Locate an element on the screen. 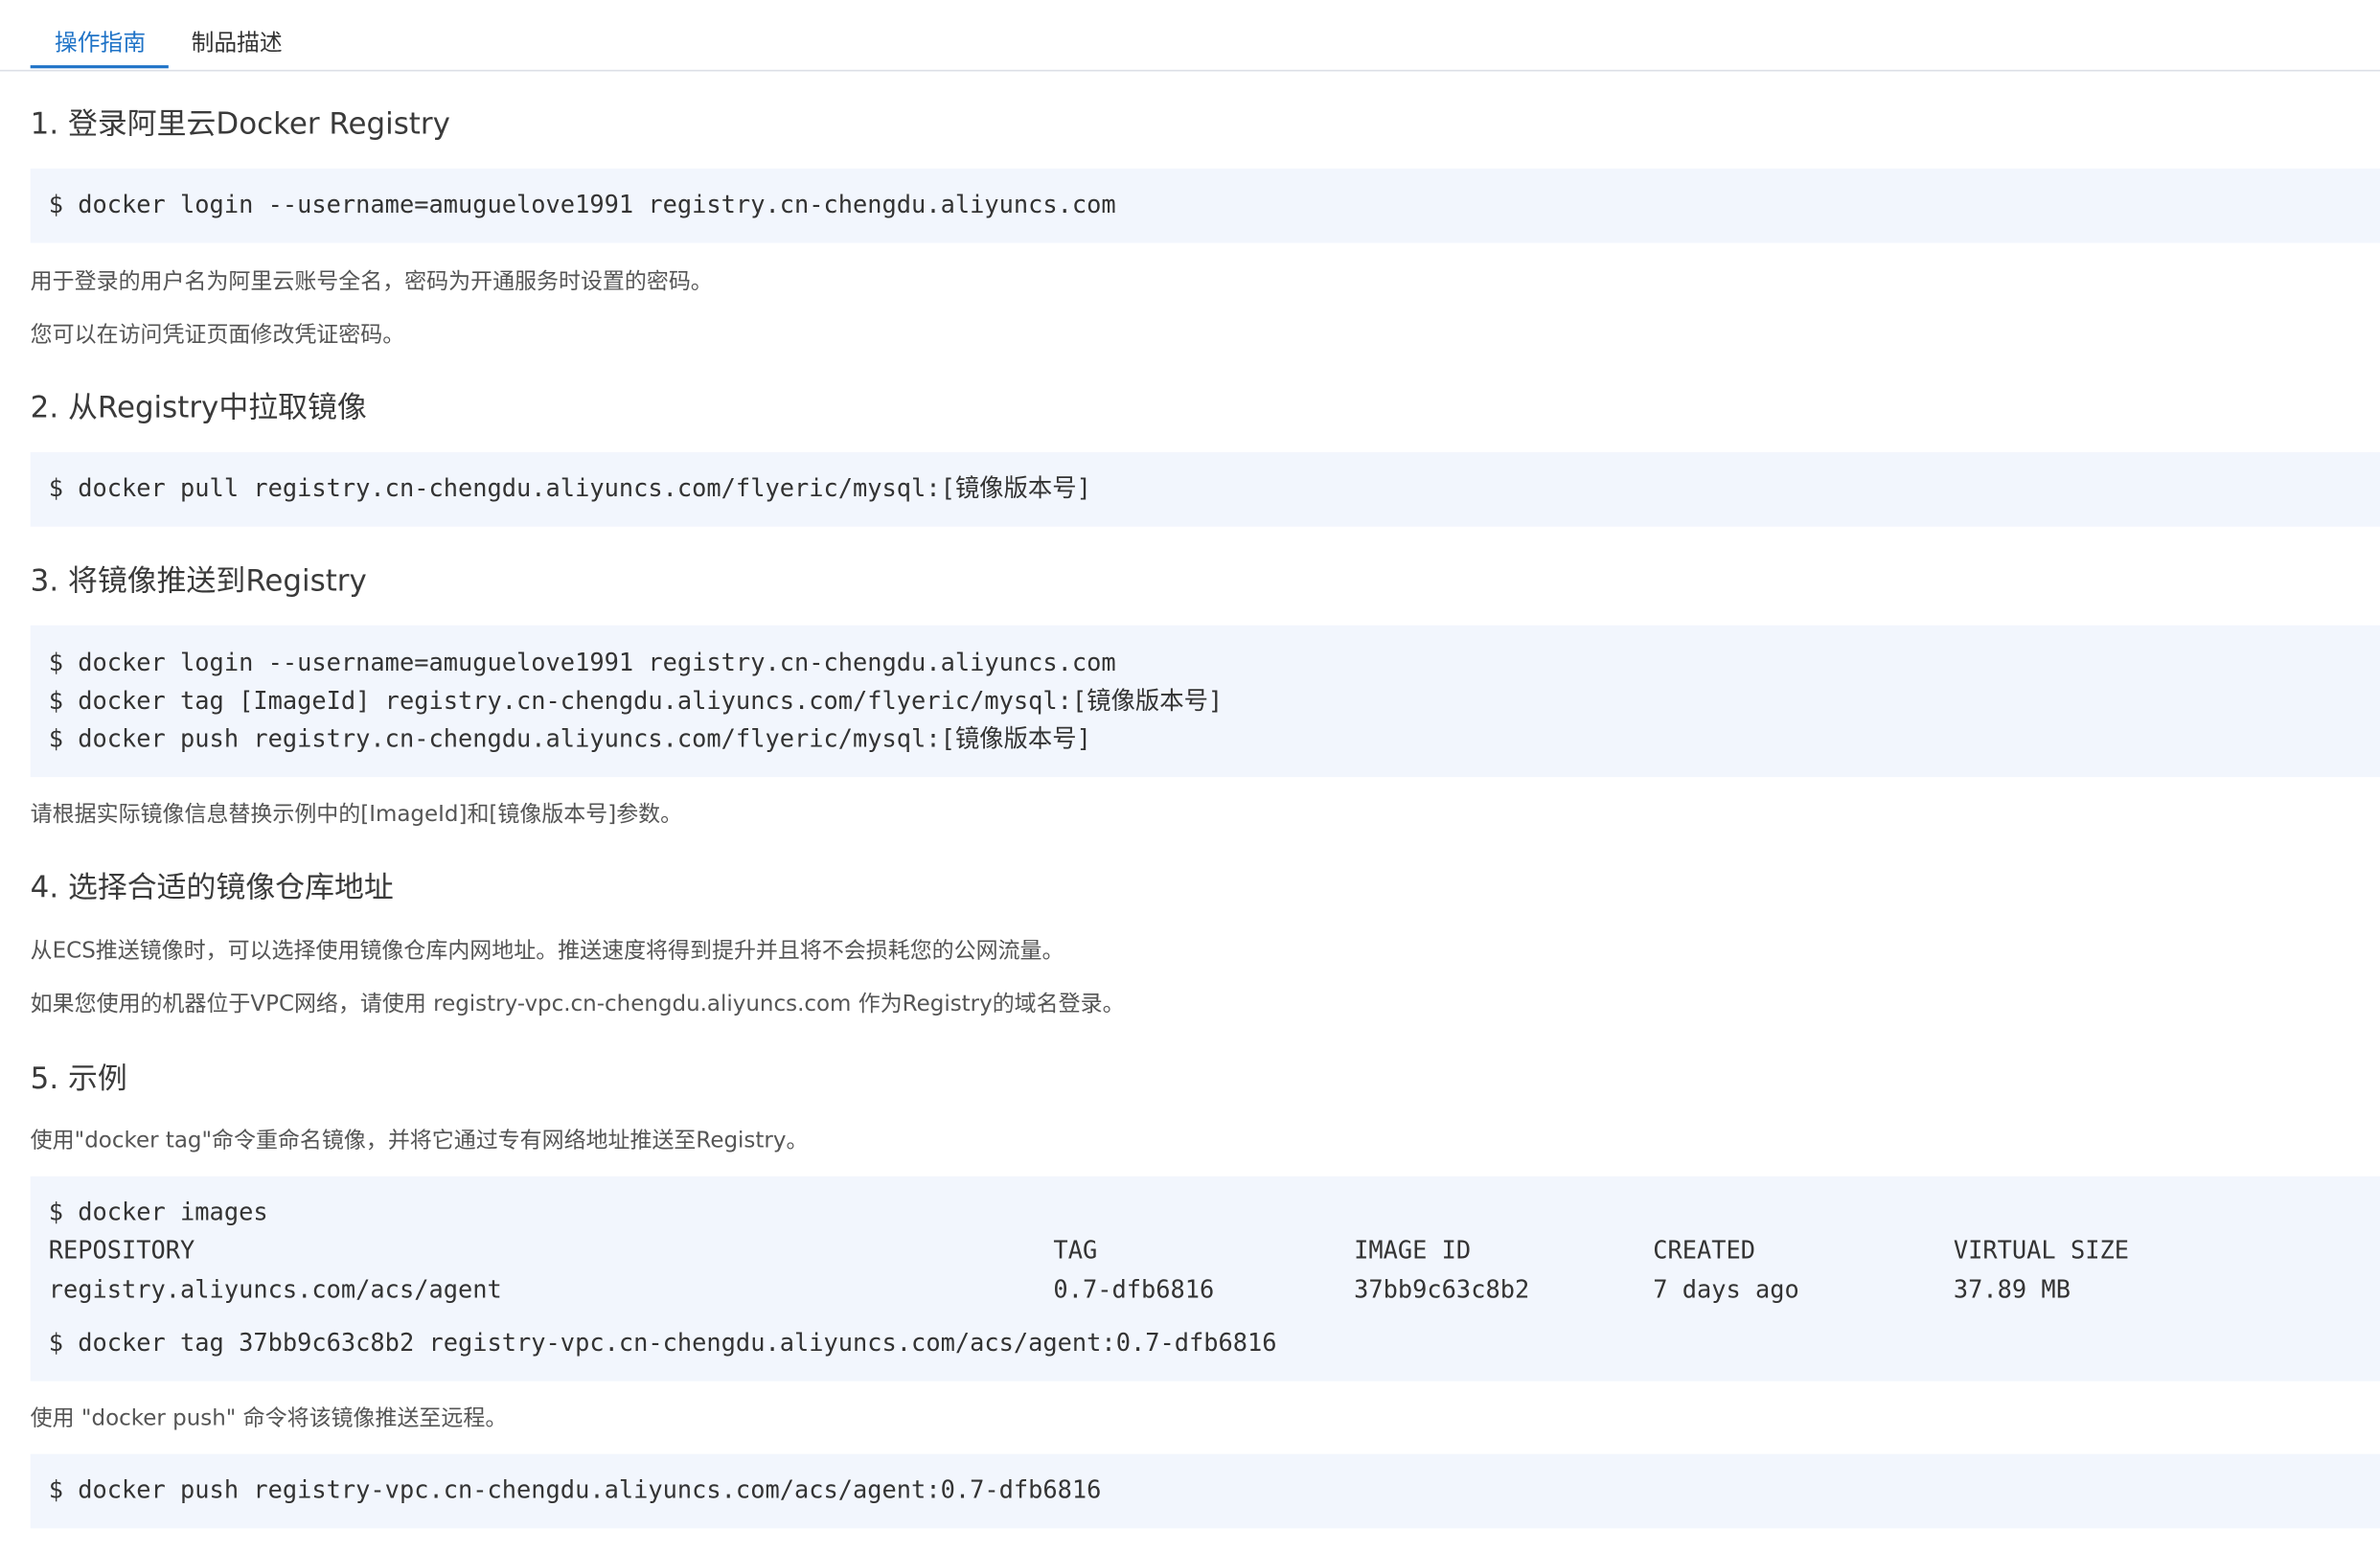 The image size is (2380, 1553). tab-product-description: 制品描述 is located at coordinates (238, 43).